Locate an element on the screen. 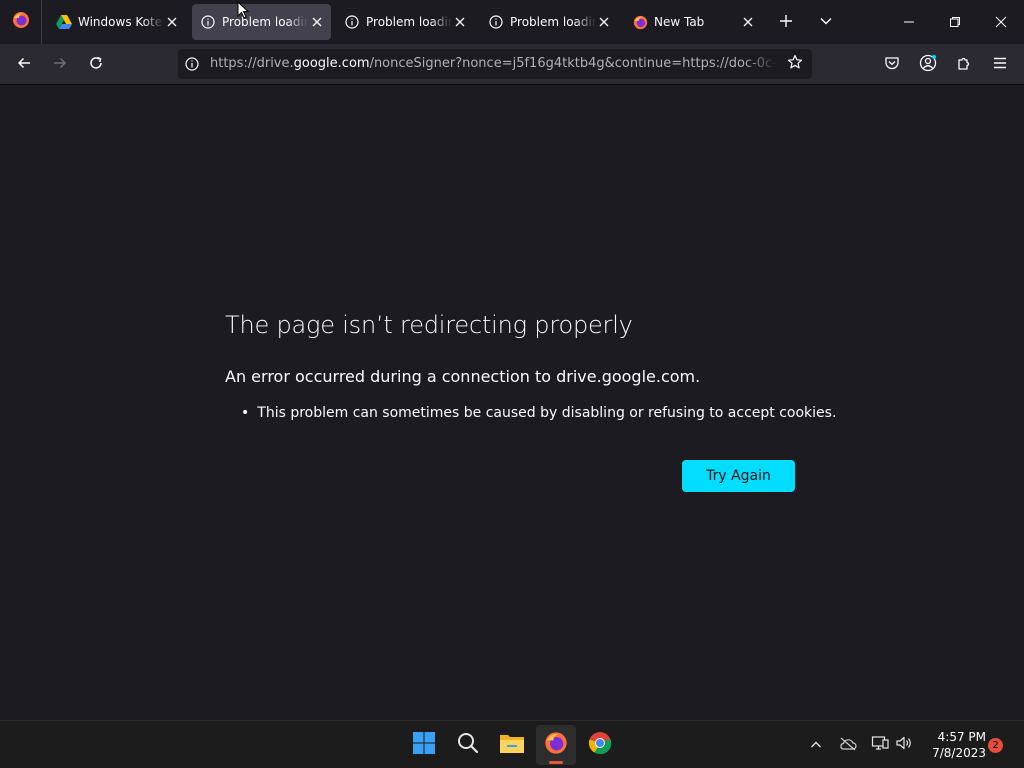  pocket-button is located at coordinates (892, 65).